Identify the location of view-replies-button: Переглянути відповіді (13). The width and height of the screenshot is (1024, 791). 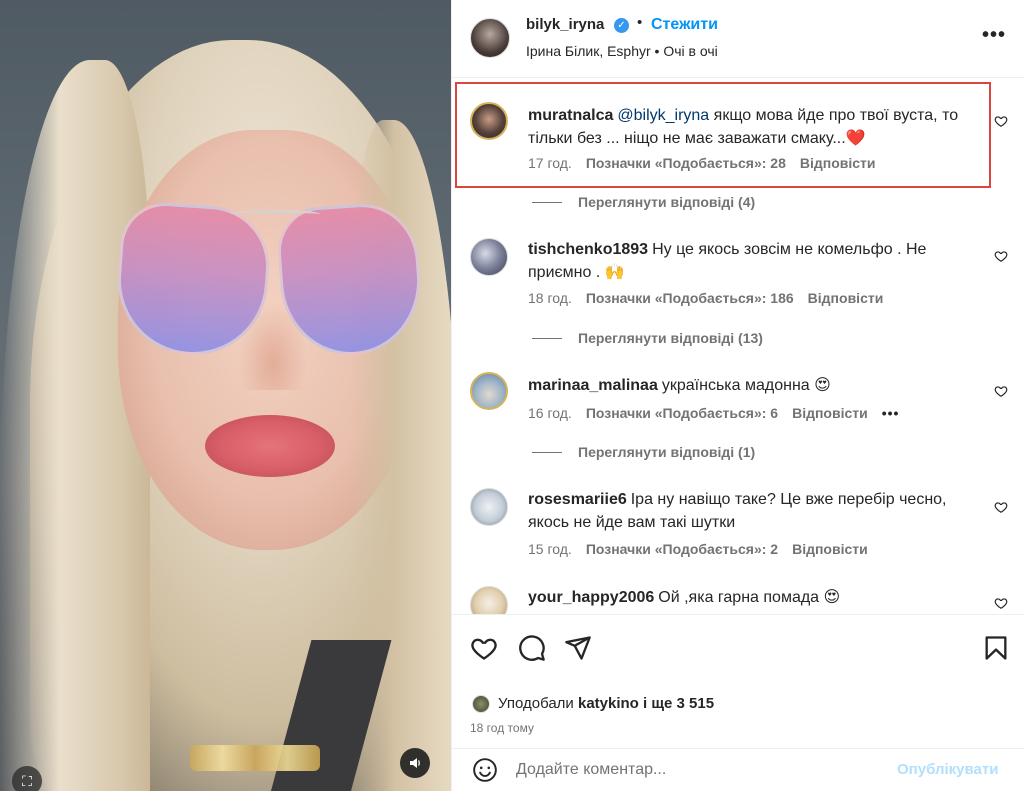
(647, 338).